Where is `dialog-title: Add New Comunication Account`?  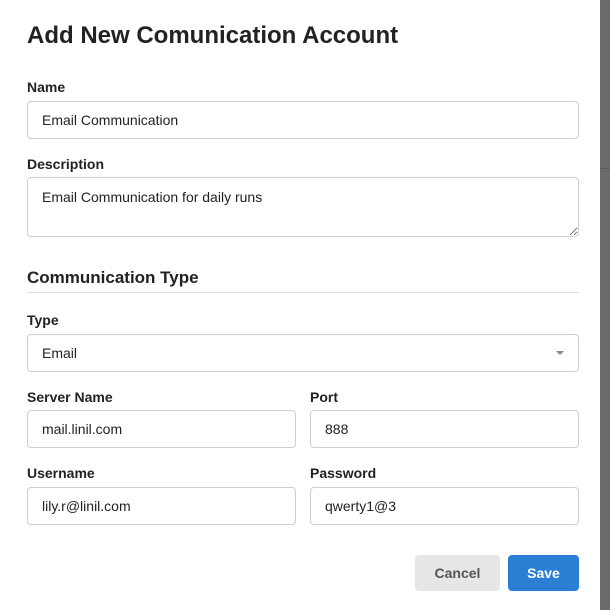 dialog-title: Add New Comunication Account is located at coordinates (213, 35).